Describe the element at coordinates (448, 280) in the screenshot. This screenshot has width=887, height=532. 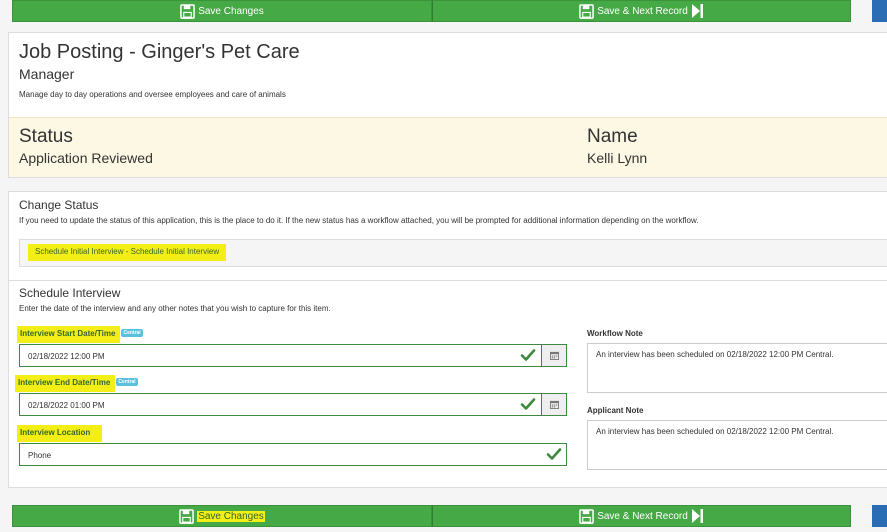
I see `section-divider` at that location.